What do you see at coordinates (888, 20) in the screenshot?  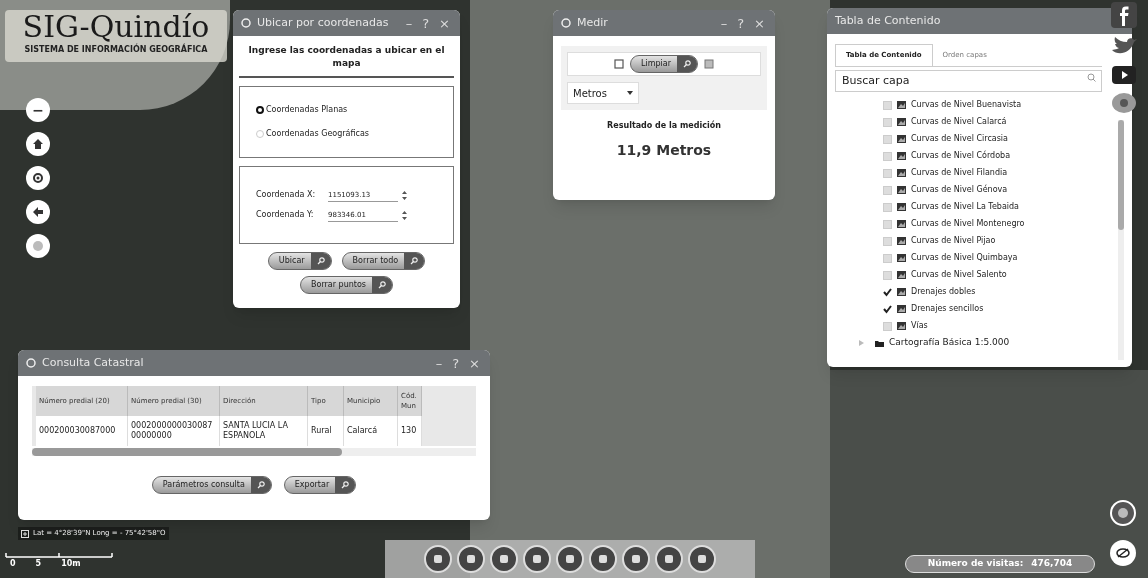 I see `window-title: Tabla de Contenido` at bounding box center [888, 20].